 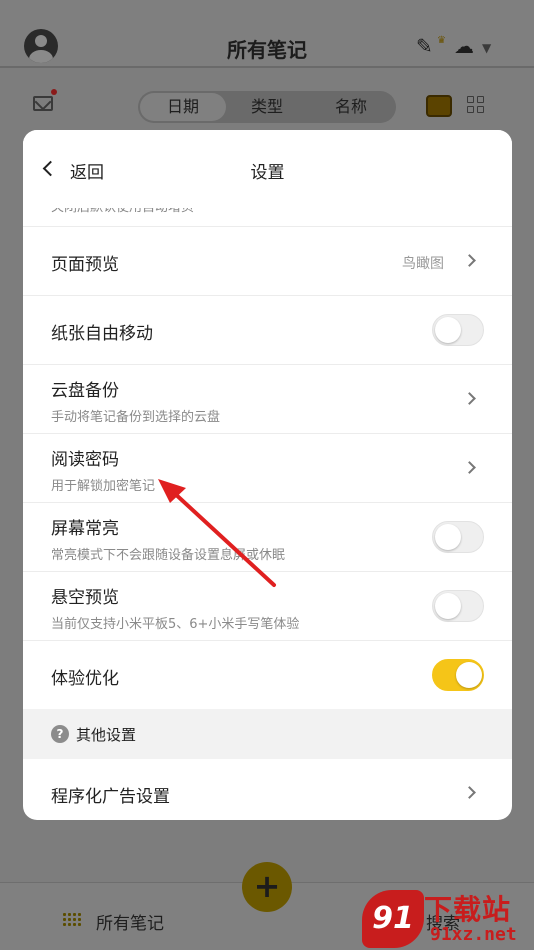 I want to click on setting-title: 页面预览, so click(x=85, y=265).